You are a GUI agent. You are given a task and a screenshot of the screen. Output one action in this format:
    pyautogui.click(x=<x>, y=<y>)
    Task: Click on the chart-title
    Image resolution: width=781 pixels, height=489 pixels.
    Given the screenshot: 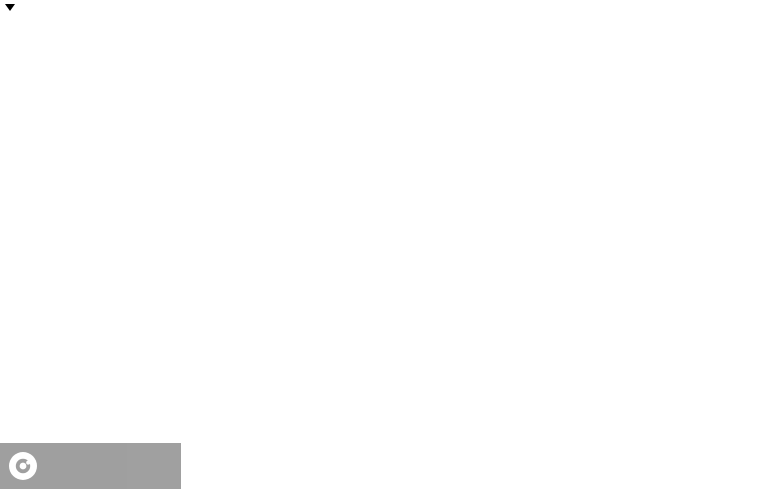 What is the action you would take?
    pyautogui.click(x=13, y=7)
    